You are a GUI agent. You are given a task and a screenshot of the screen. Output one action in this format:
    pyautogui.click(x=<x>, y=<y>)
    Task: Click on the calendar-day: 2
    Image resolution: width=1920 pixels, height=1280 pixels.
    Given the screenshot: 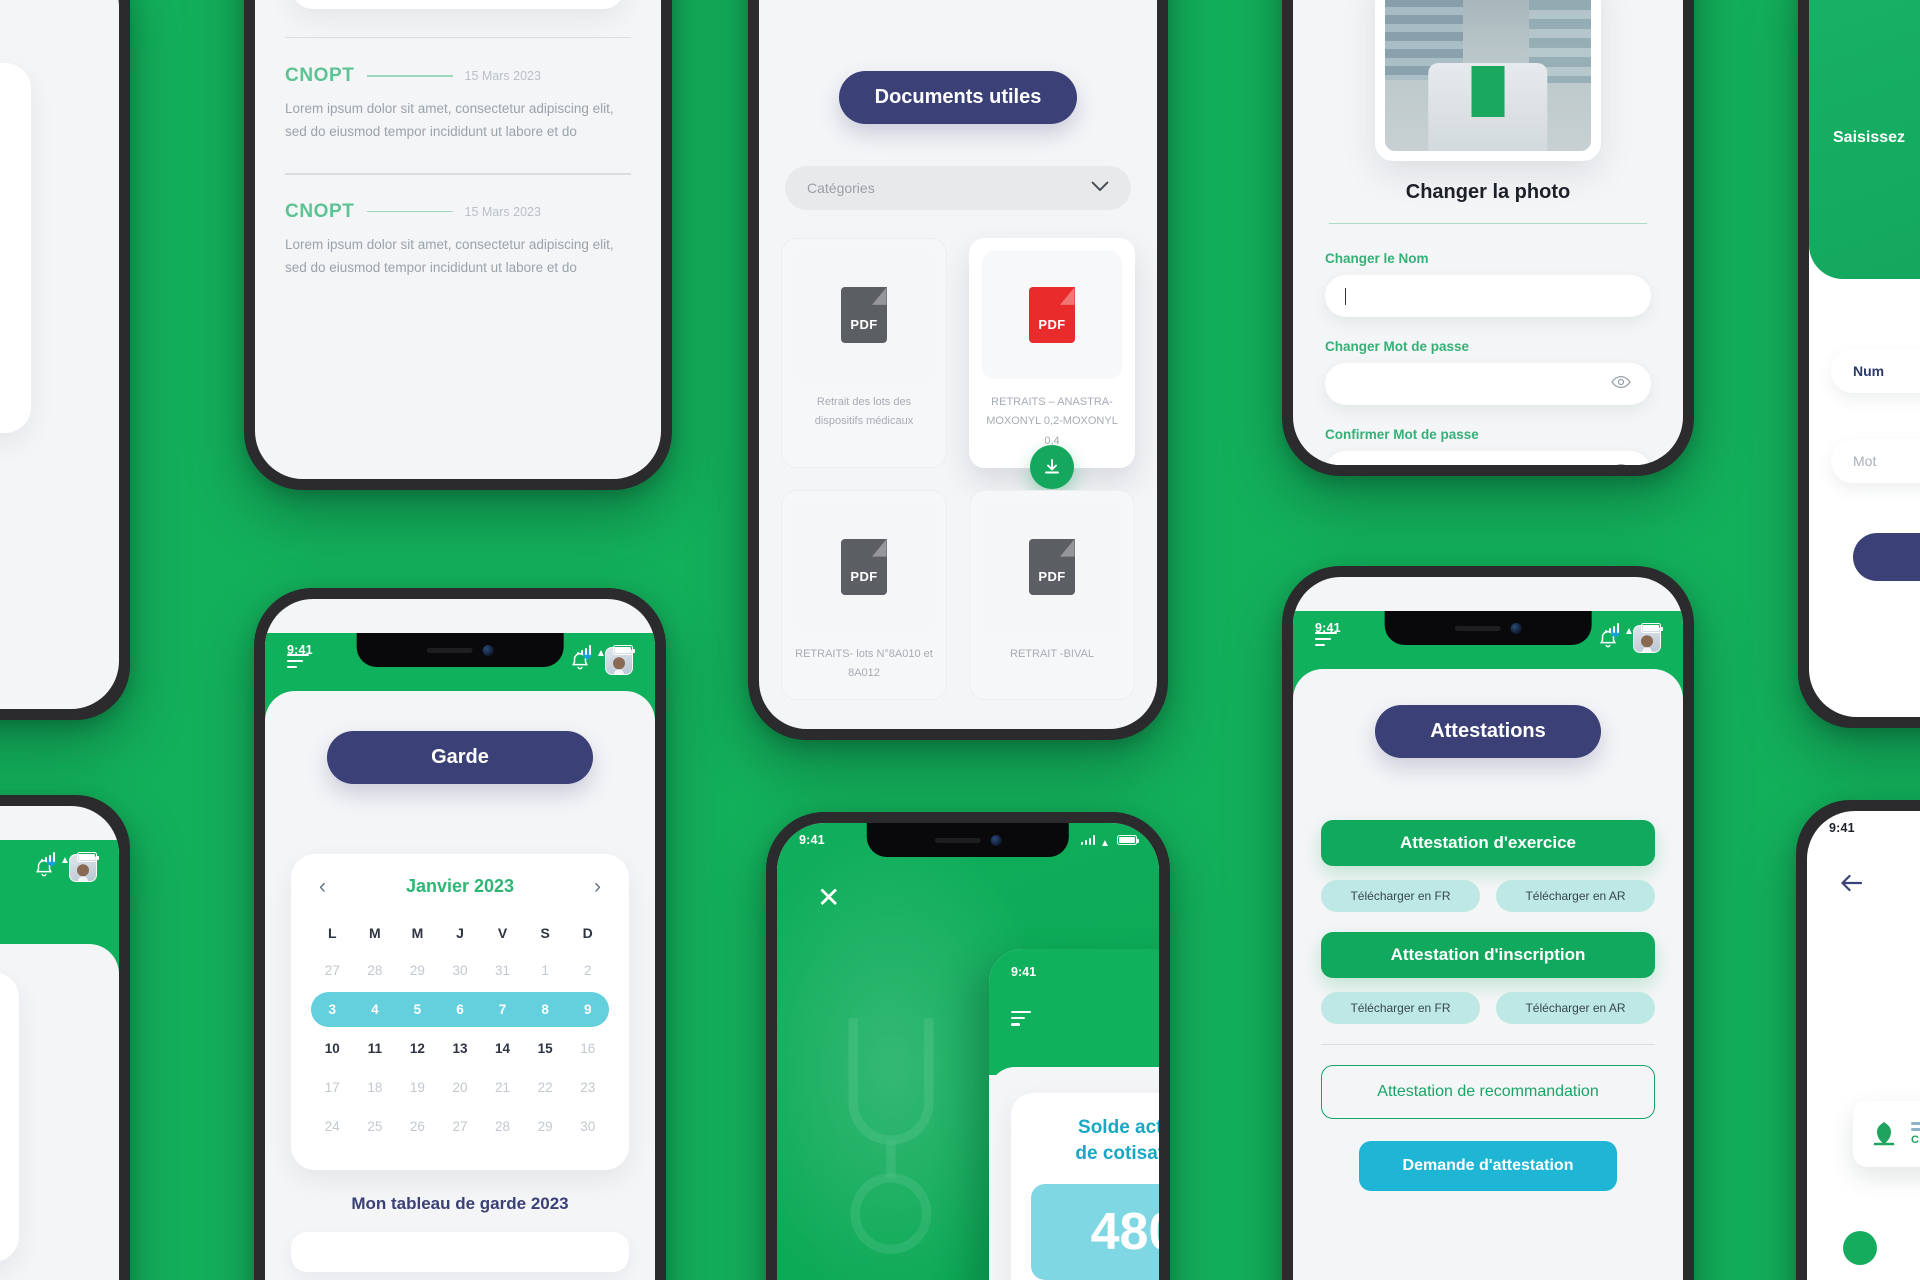 What is the action you would take?
    pyautogui.click(x=587, y=970)
    